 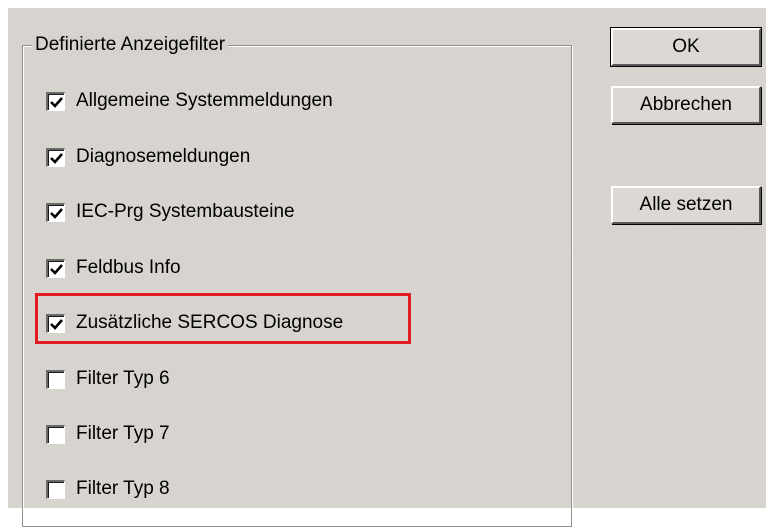 What do you see at coordinates (686, 47) in the screenshot?
I see `ok-button: OK` at bounding box center [686, 47].